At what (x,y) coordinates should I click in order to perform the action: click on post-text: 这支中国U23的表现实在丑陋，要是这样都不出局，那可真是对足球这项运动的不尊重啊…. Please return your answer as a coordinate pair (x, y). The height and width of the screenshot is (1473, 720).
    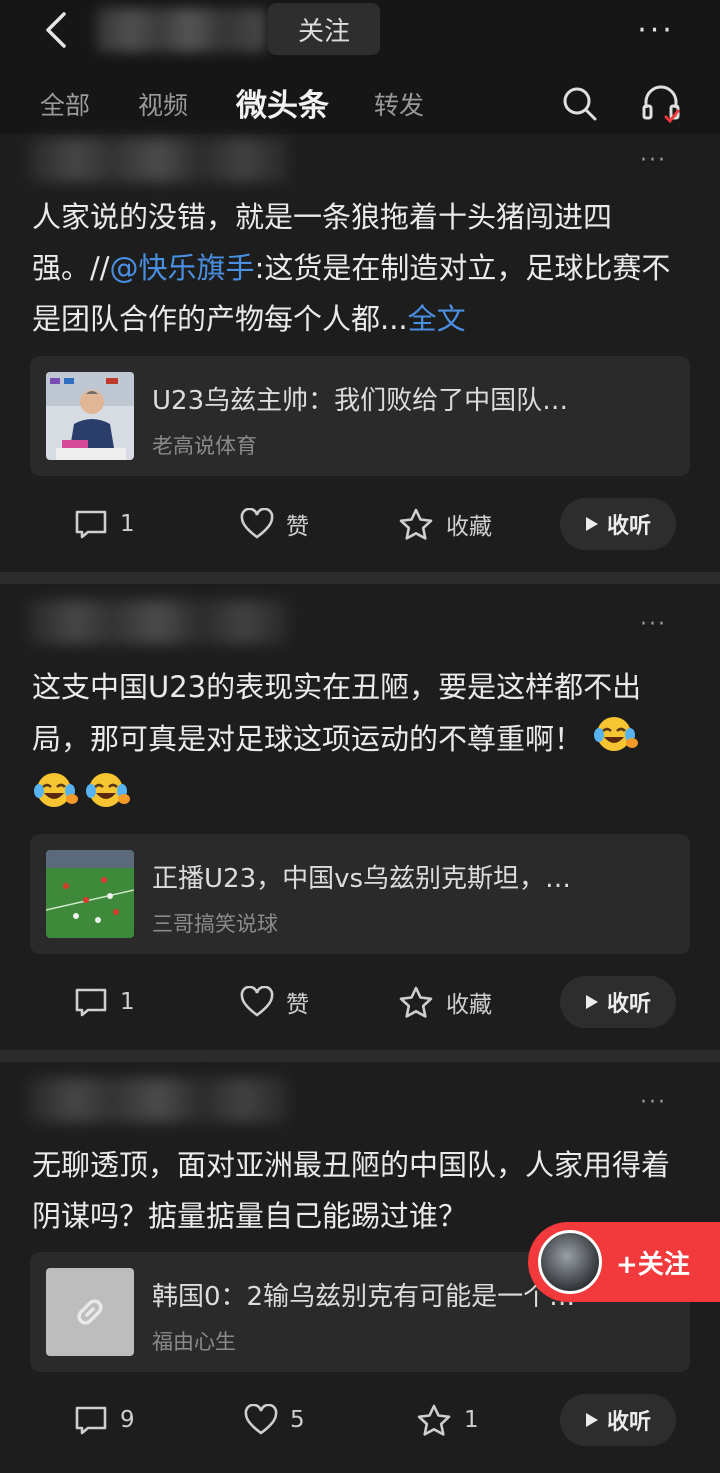
    Looking at the image, I should click on (362, 743).